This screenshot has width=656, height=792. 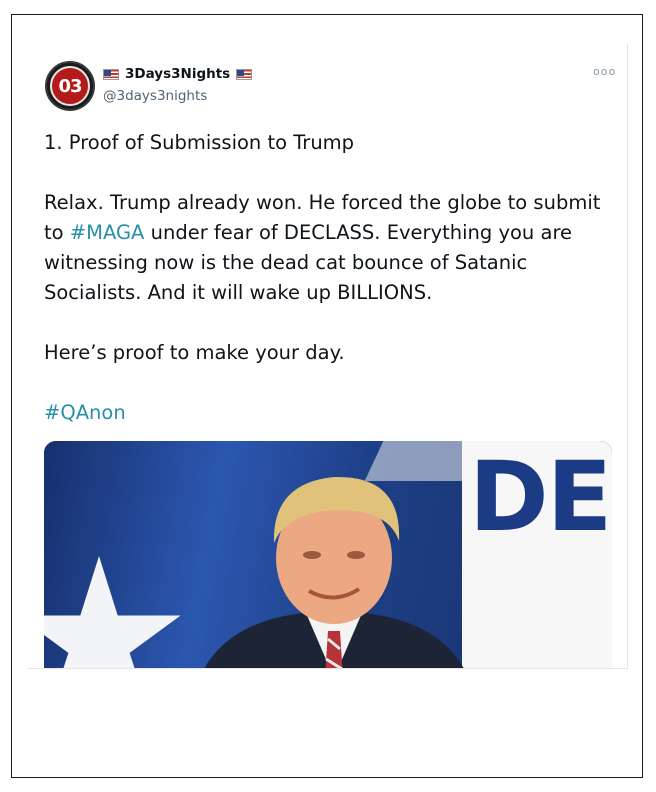 What do you see at coordinates (540, 497) in the screenshot?
I see `banner-text: DEC` at bounding box center [540, 497].